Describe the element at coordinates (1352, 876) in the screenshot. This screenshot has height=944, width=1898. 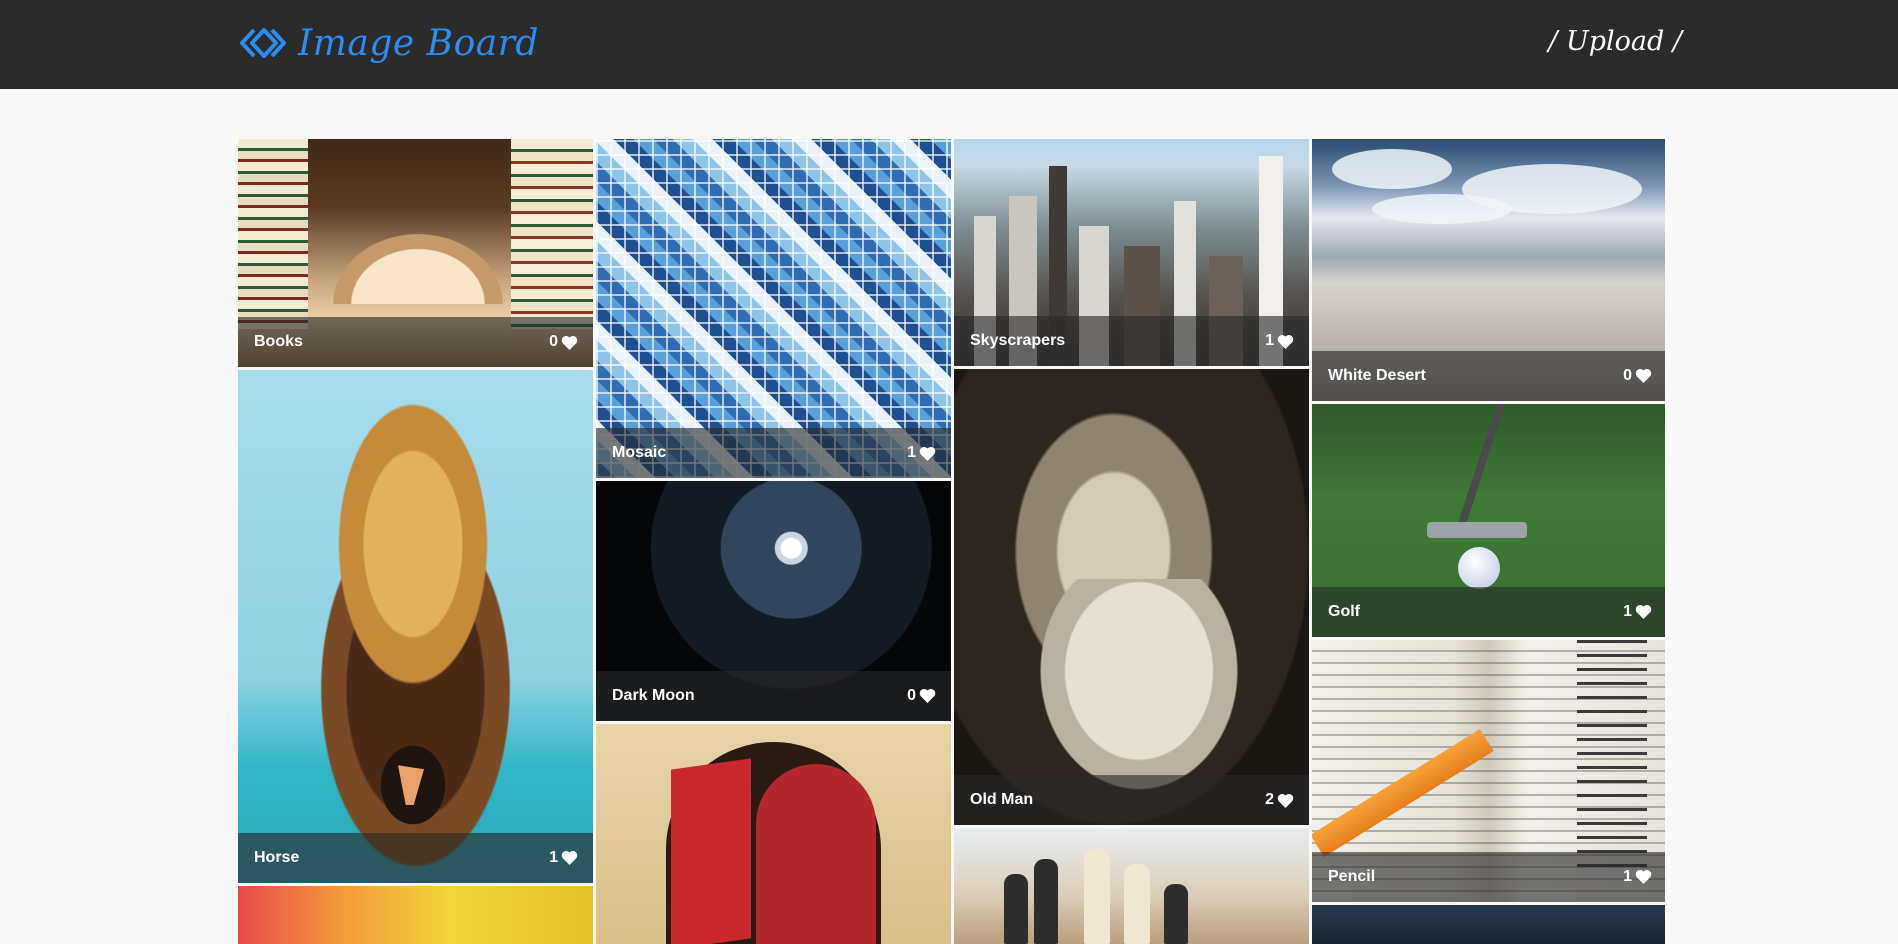
I see `image-title: Pencil` at that location.